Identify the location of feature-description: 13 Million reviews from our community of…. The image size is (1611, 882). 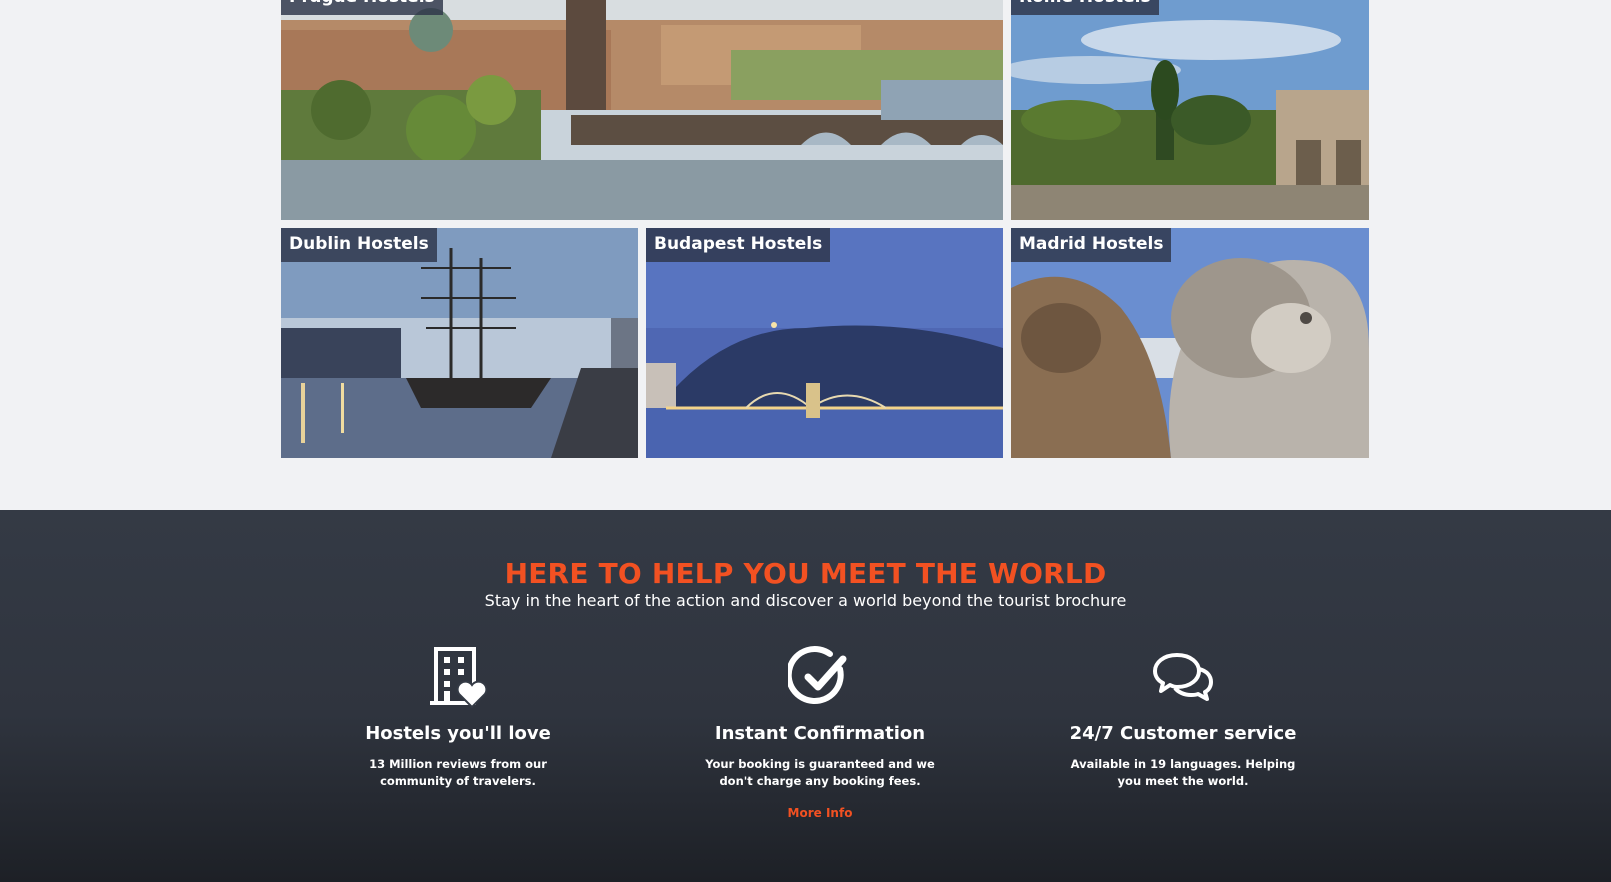
(458, 772).